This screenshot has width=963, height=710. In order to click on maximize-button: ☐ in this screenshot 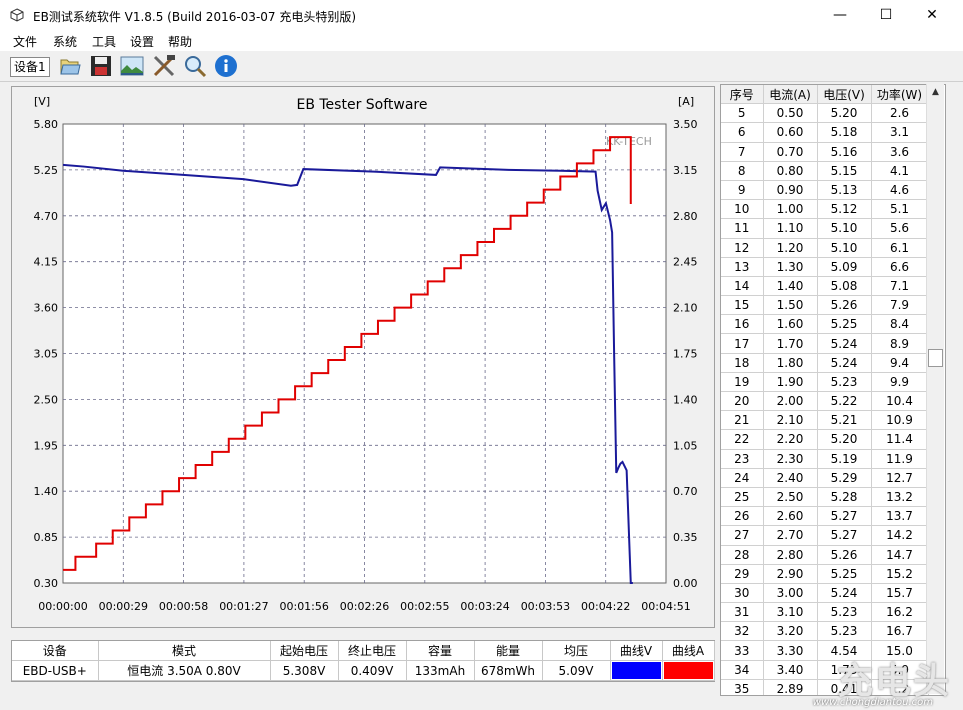, I will do `click(886, 15)`.